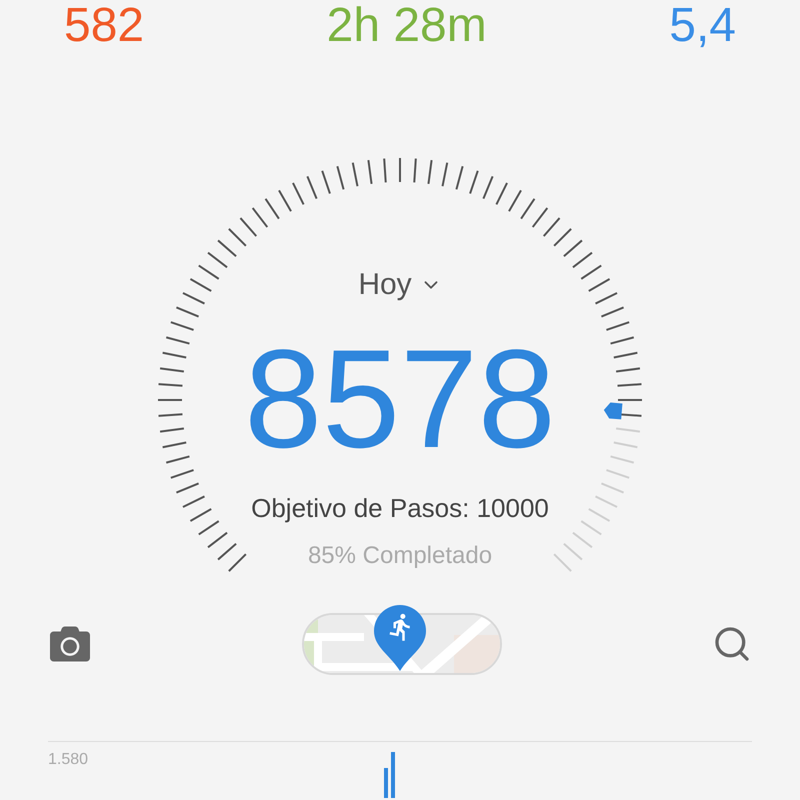  I want to click on completion-text: 85% Completado, so click(400, 556).